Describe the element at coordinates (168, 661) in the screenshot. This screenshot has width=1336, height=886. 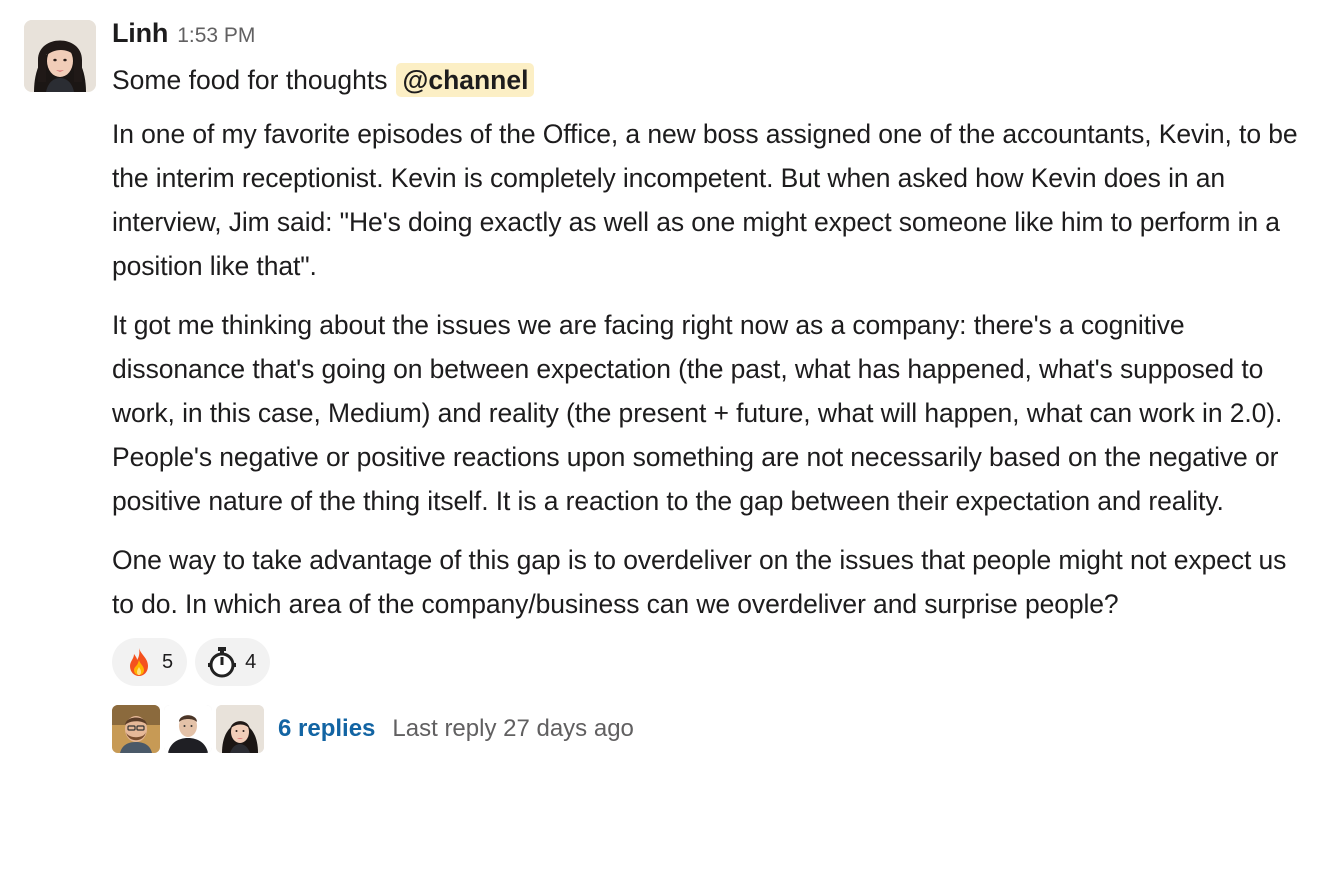
I see `reaction-count: 5` at that location.